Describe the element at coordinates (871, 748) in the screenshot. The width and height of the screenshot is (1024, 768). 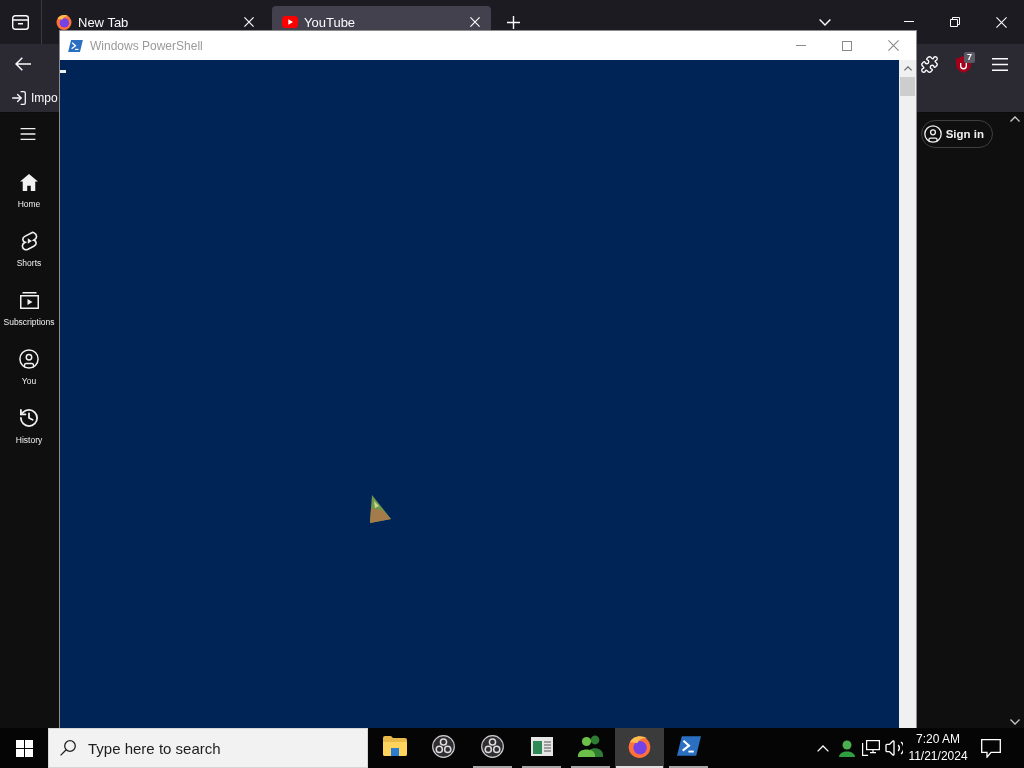
I see `network-icon` at that location.